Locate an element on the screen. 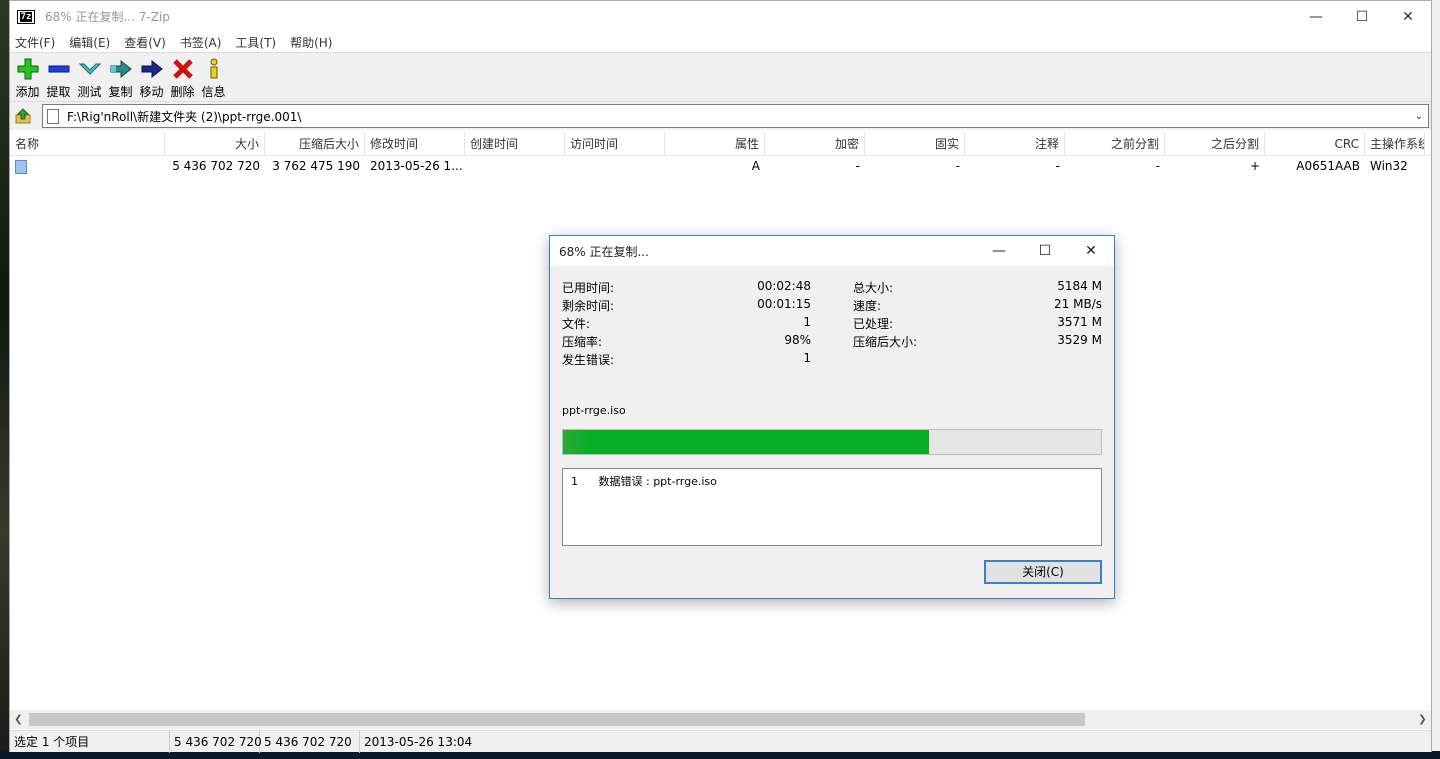 Image resolution: width=1440 pixels, height=759 pixels. test-button: 测试 is located at coordinates (89, 78).